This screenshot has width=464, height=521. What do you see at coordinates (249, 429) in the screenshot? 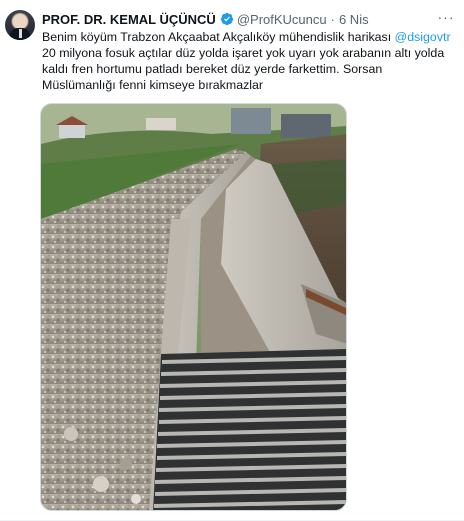
I see `grate` at bounding box center [249, 429].